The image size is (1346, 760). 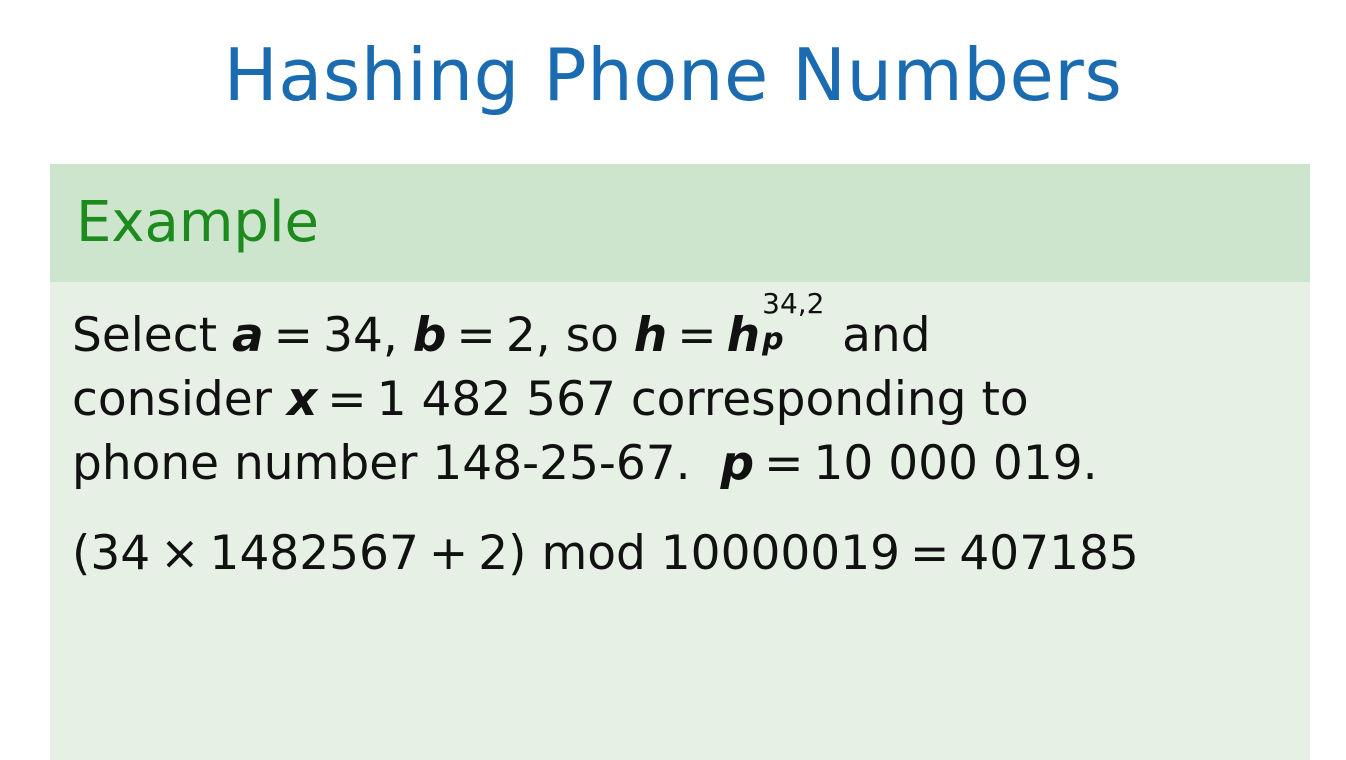 What do you see at coordinates (1049, 553) in the screenshot?
I see `eq-result: 407185` at bounding box center [1049, 553].